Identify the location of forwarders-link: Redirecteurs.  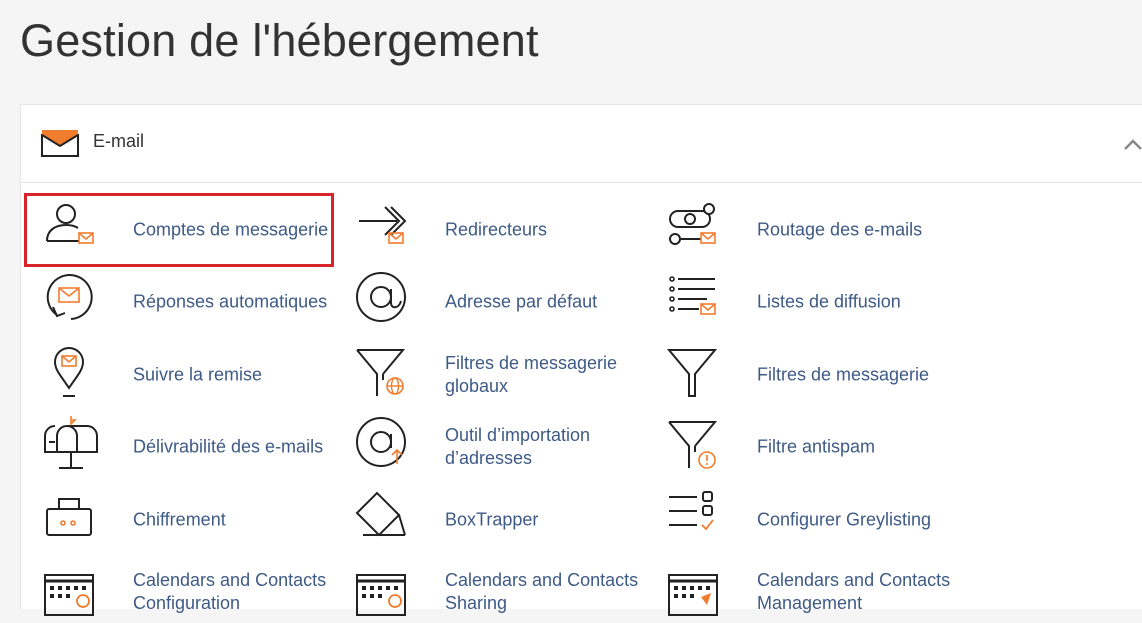
(500, 230).